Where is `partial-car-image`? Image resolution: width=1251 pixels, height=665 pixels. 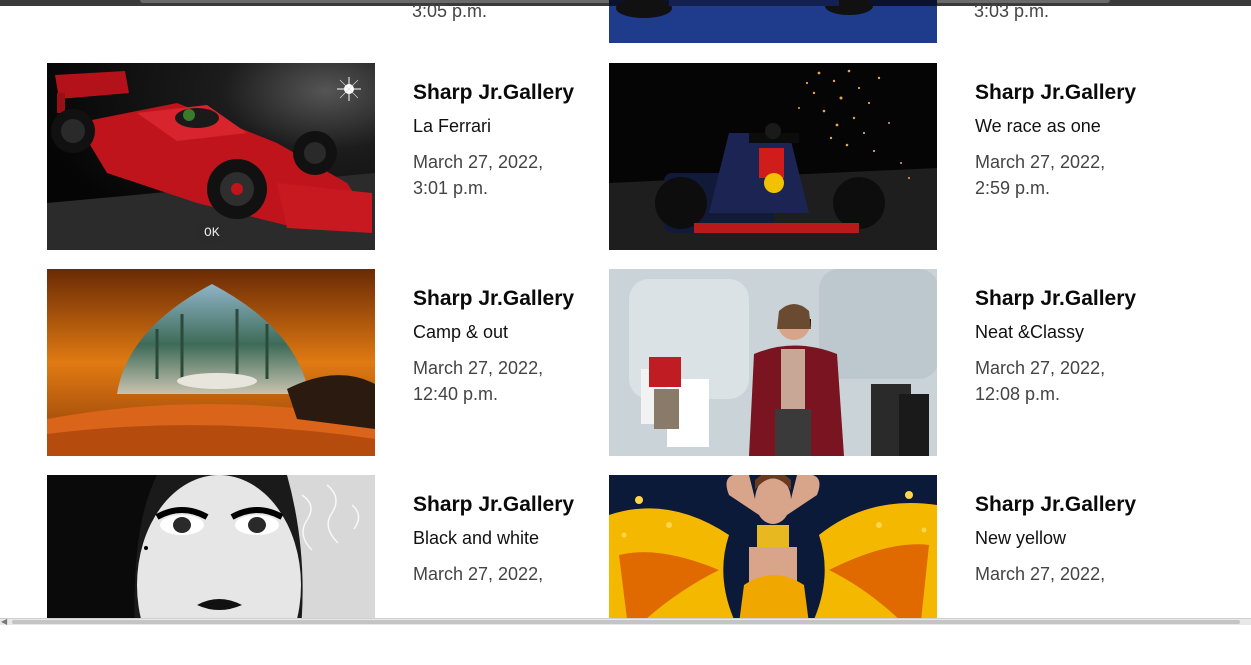 partial-car-image is located at coordinates (773, 21).